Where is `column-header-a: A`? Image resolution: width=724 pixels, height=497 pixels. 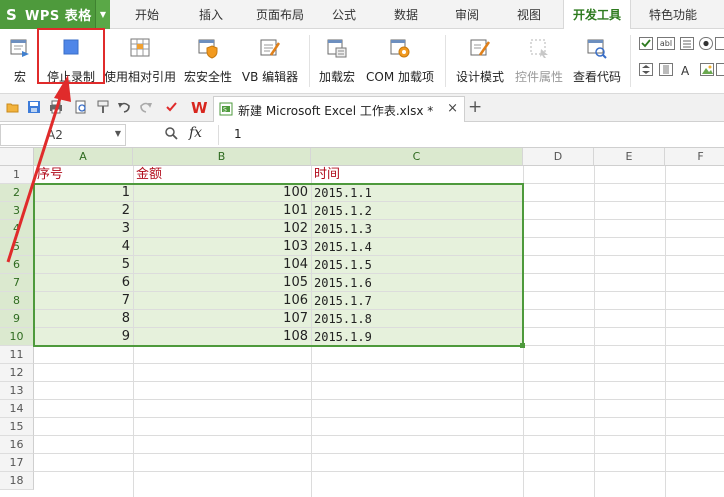 column-header-a: A is located at coordinates (83, 157).